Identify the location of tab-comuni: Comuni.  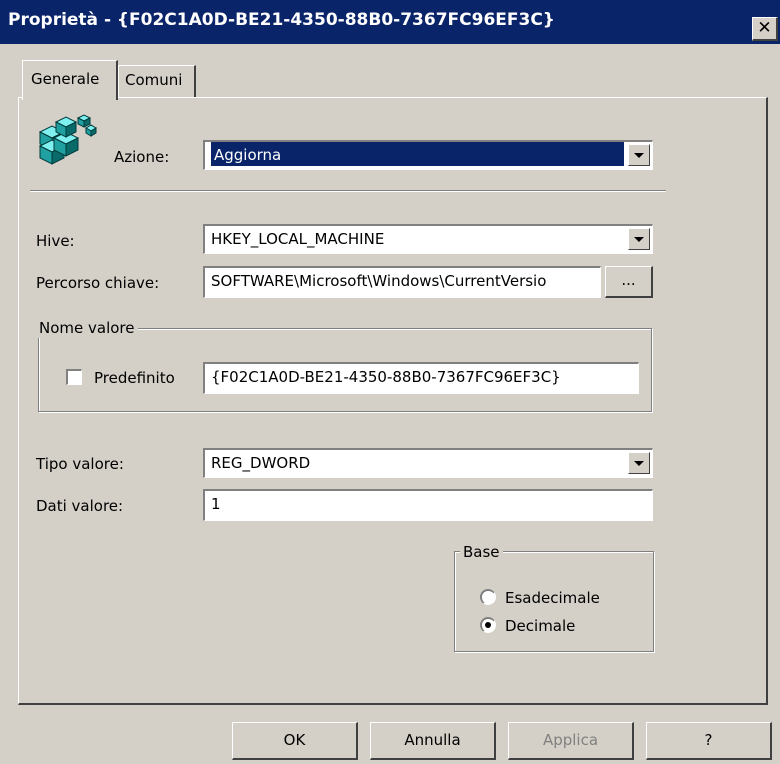
(157, 81).